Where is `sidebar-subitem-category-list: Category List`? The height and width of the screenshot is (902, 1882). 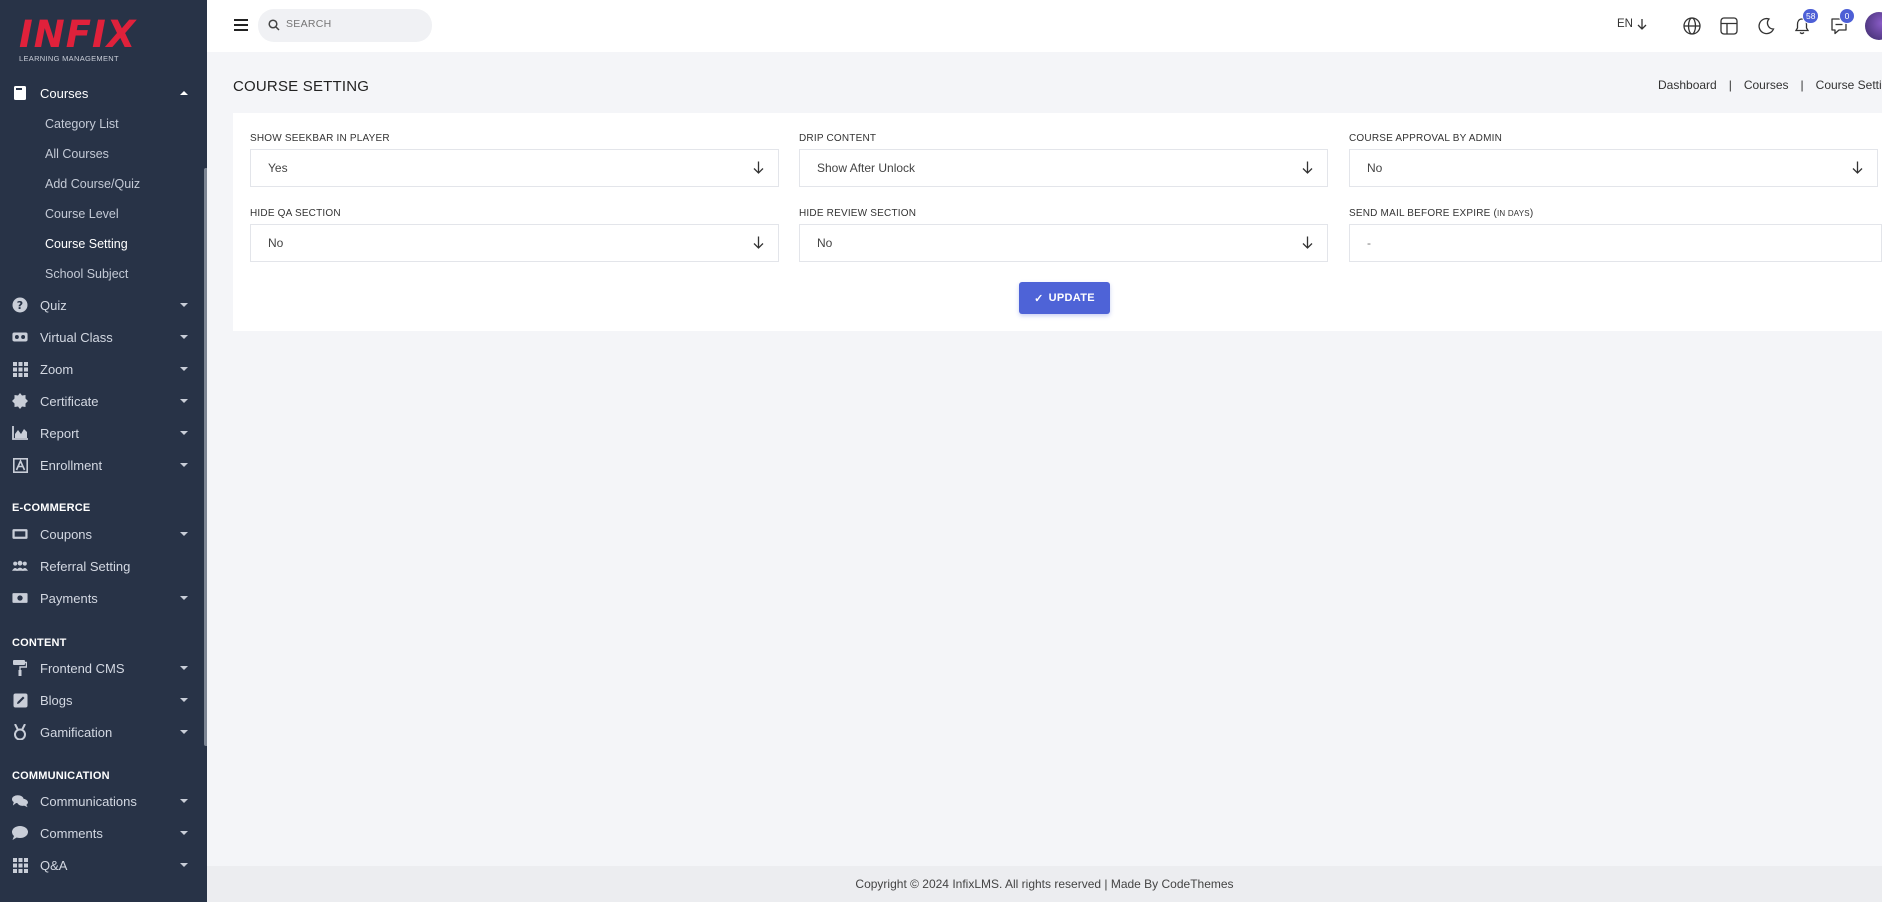
sidebar-subitem-category-list: Category List is located at coordinates (82, 124).